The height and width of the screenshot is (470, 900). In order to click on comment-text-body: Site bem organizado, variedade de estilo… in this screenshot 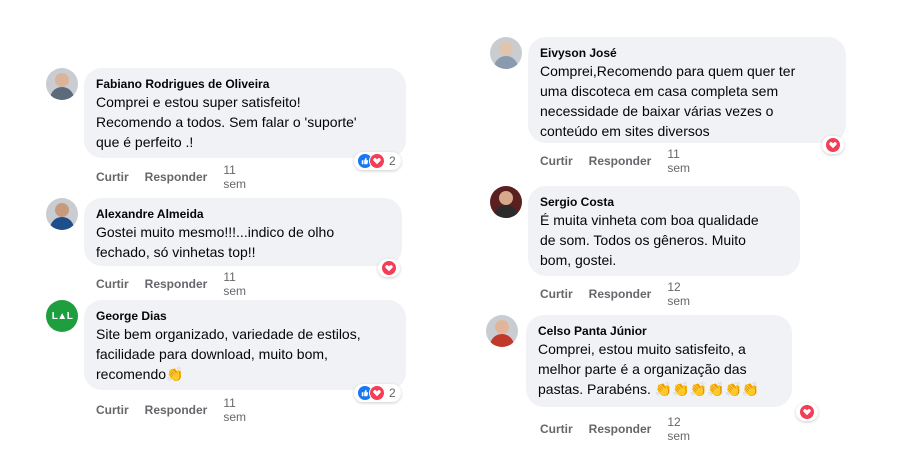, I will do `click(228, 354)`.